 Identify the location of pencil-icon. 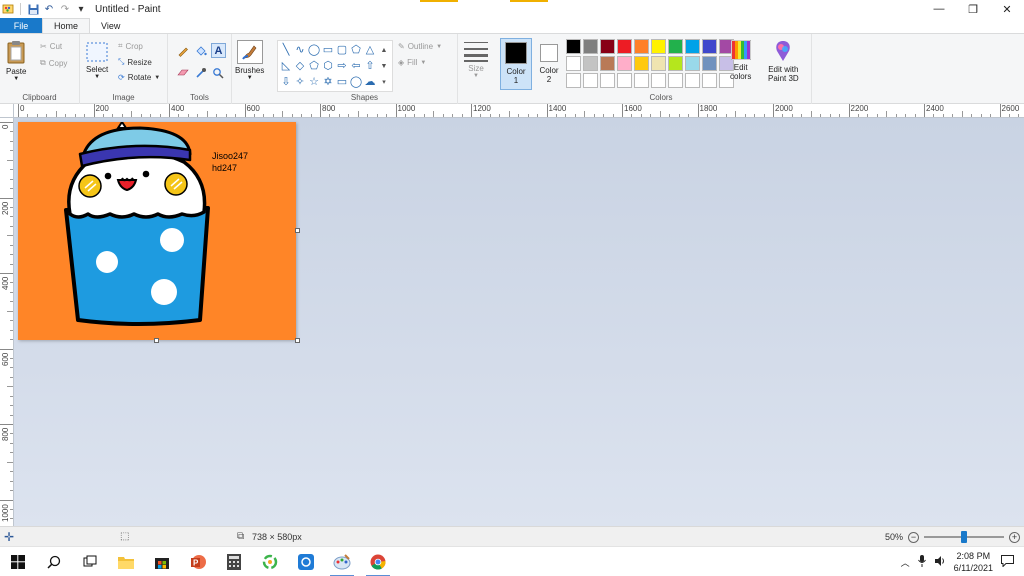
(183, 51).